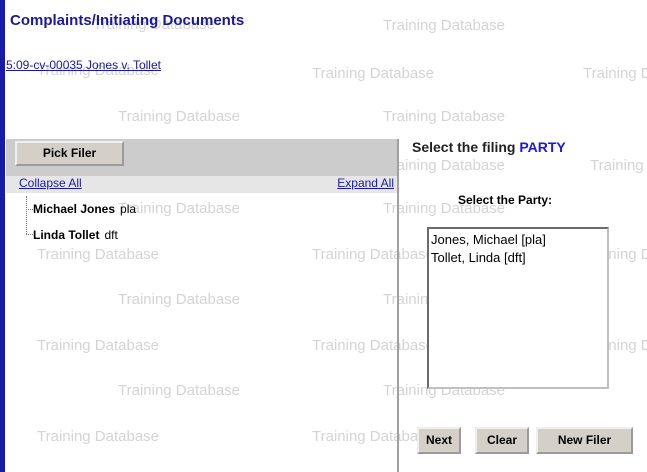  What do you see at coordinates (518, 240) in the screenshot?
I see `party-option: Jones, Michael [pla]` at bounding box center [518, 240].